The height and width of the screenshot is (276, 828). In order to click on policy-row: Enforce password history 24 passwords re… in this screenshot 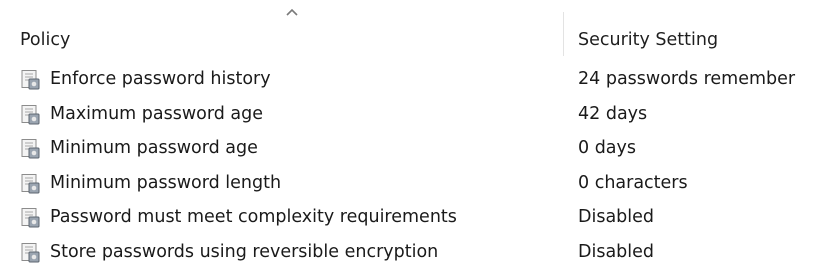, I will do `click(414, 79)`.